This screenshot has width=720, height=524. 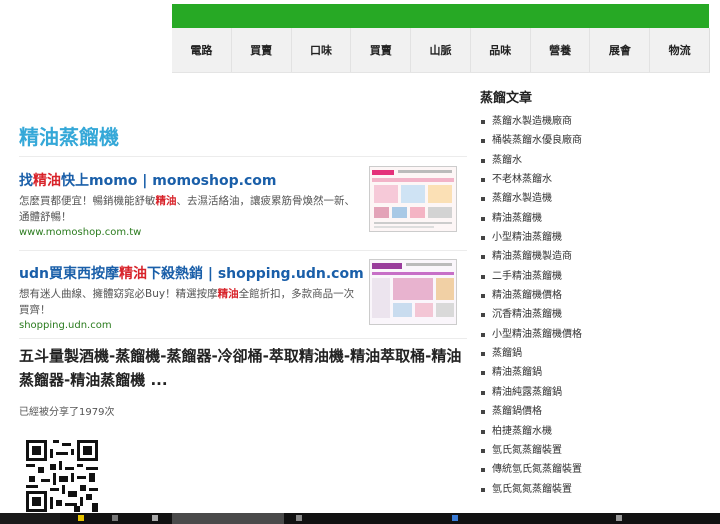 I want to click on nav-item-7: 營養, so click(x=561, y=50).